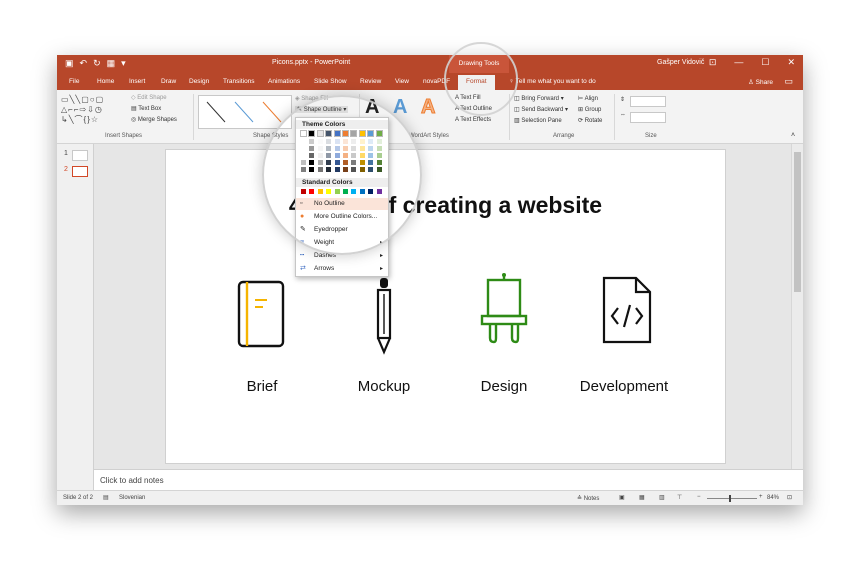  Describe the element at coordinates (642, 497) in the screenshot. I see `slide-sorter-icon: ▦` at that location.